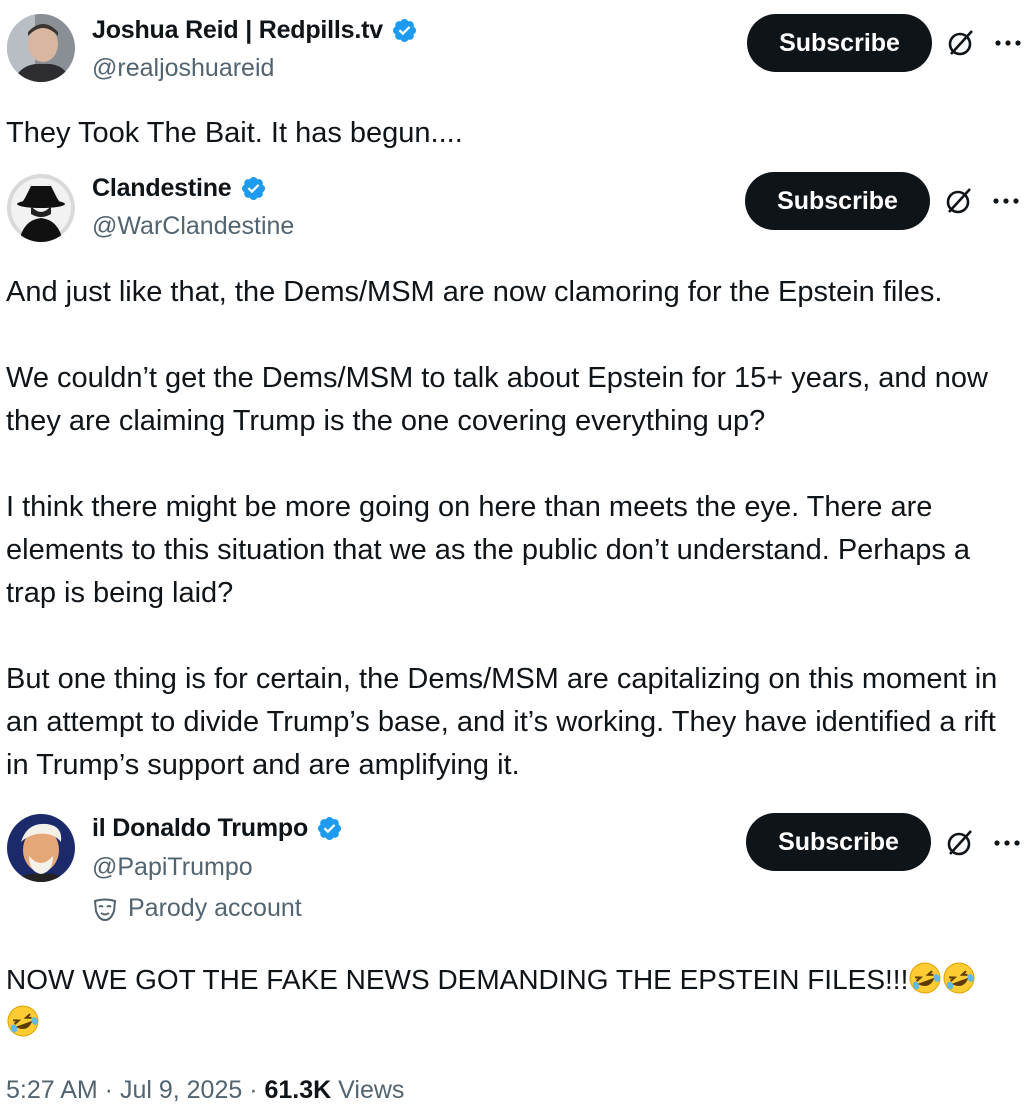 This screenshot has width=1027, height=1114. I want to click on parody-label: Parody account, so click(197, 908).